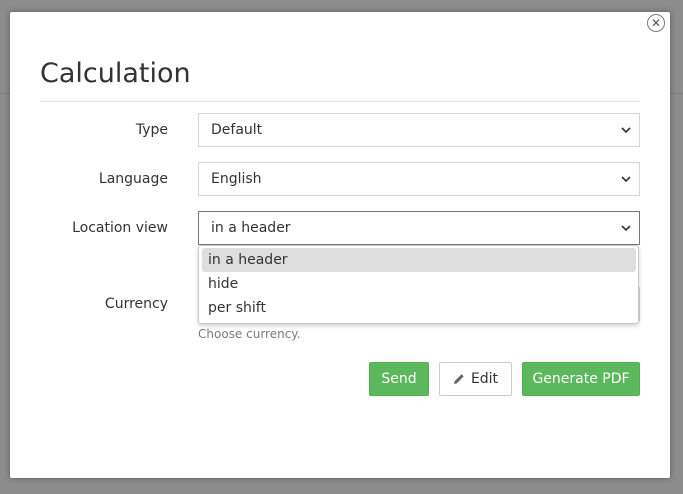 The image size is (683, 494). Describe the element at coordinates (115, 73) in the screenshot. I see `modal-title: Calculation` at that location.